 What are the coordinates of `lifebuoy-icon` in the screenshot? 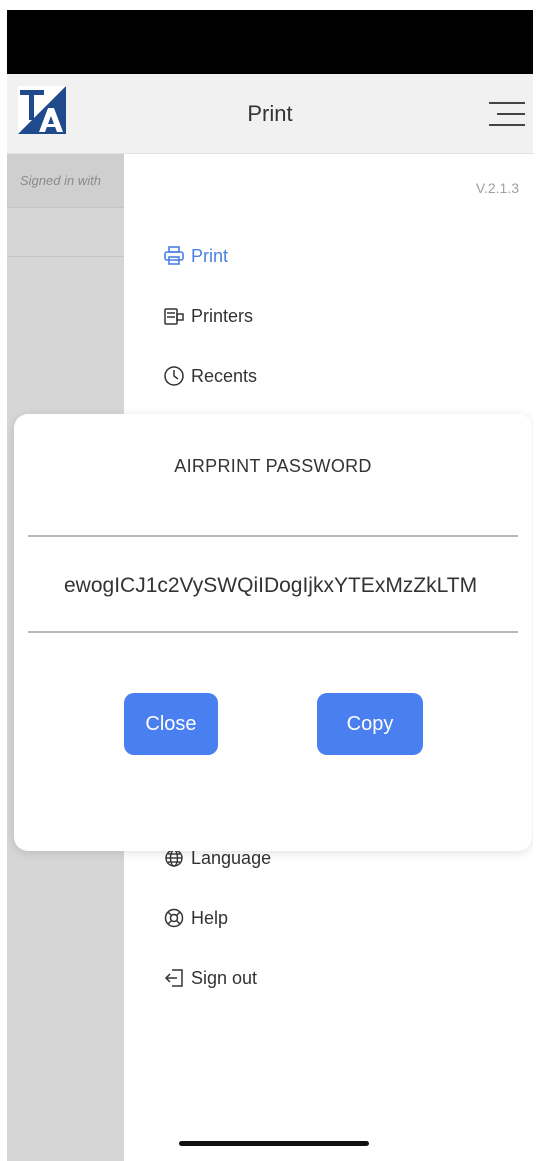 It's located at (174, 918).